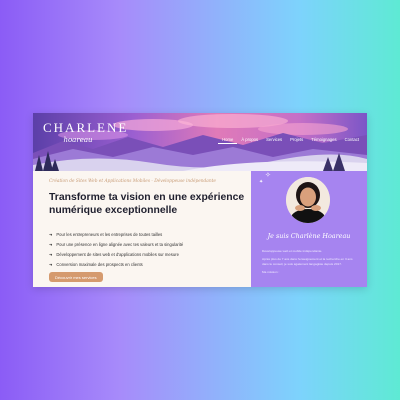 Image resolution: width=400 pixels, height=400 pixels. Describe the element at coordinates (76, 277) in the screenshot. I see `discover-services-button: Découvrir mes services` at that location.